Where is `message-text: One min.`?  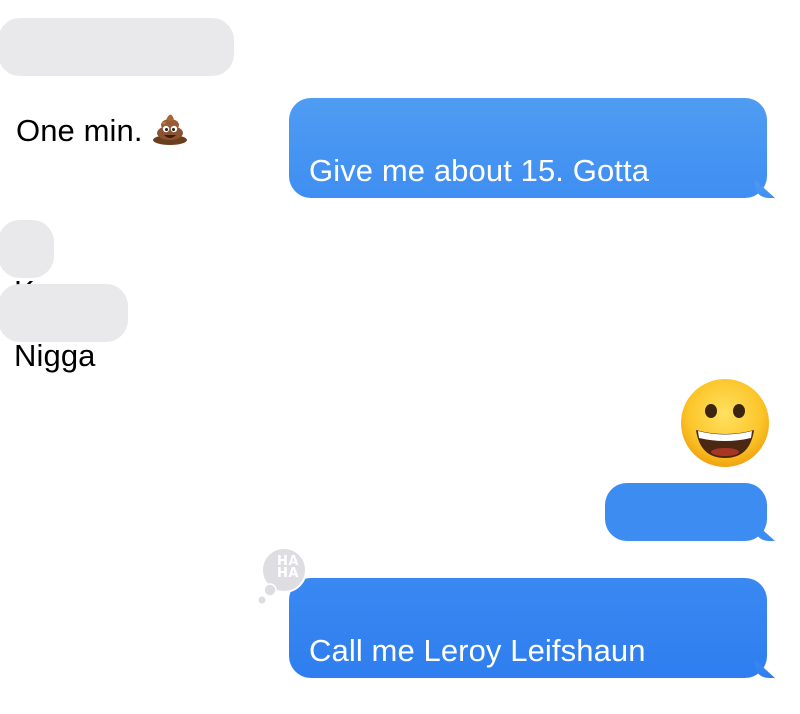 message-text: One min. is located at coordinates (79, 130).